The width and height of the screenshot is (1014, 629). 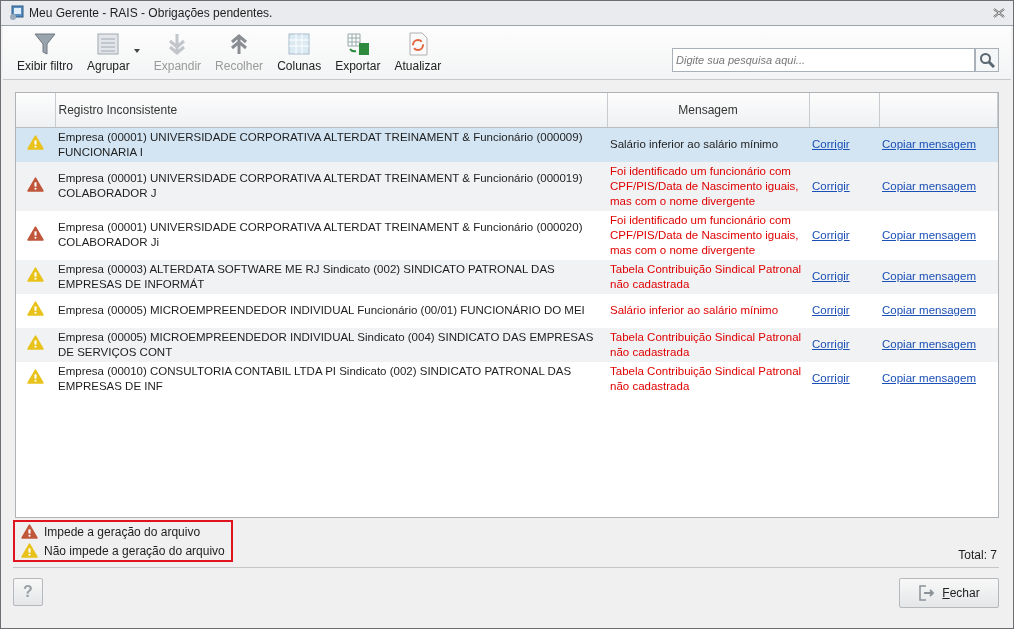 What do you see at coordinates (45, 44) in the screenshot?
I see `funnel-icon` at bounding box center [45, 44].